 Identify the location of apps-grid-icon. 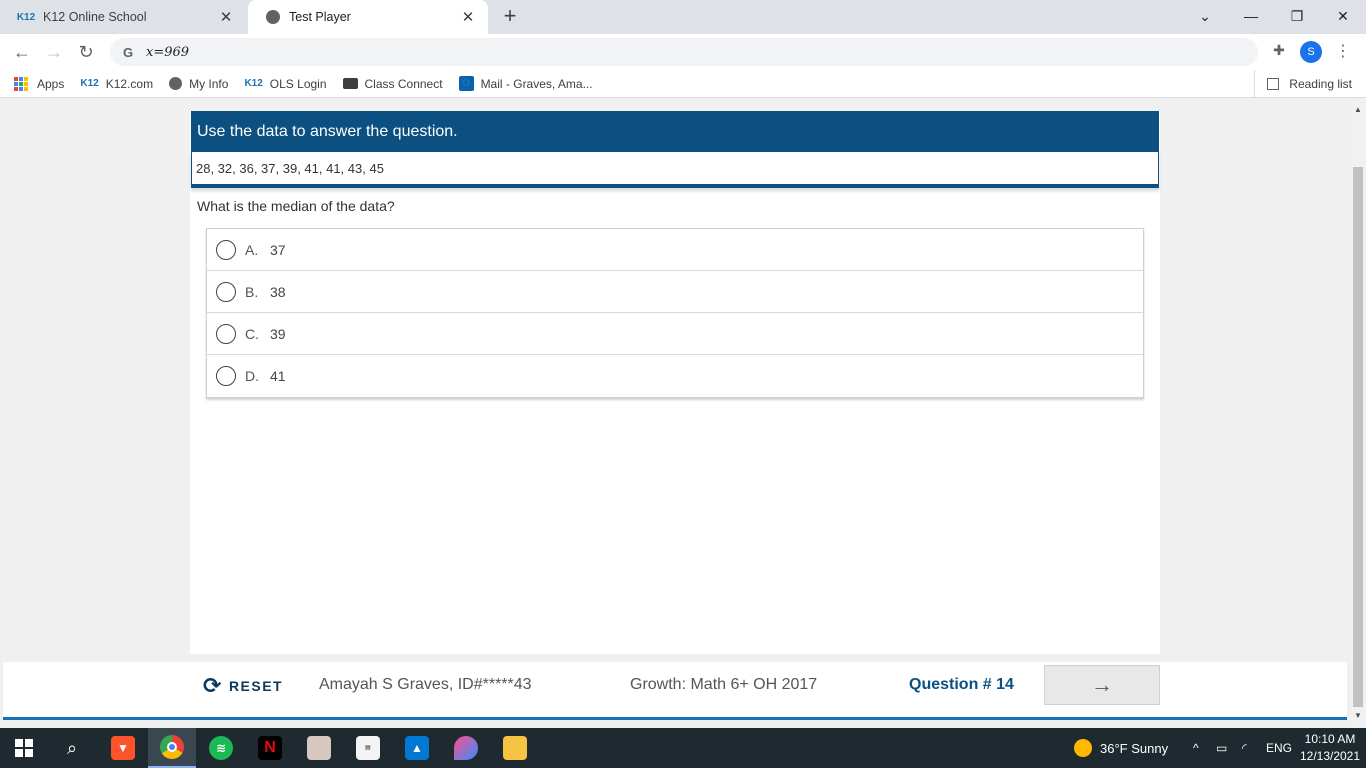
(21, 83).